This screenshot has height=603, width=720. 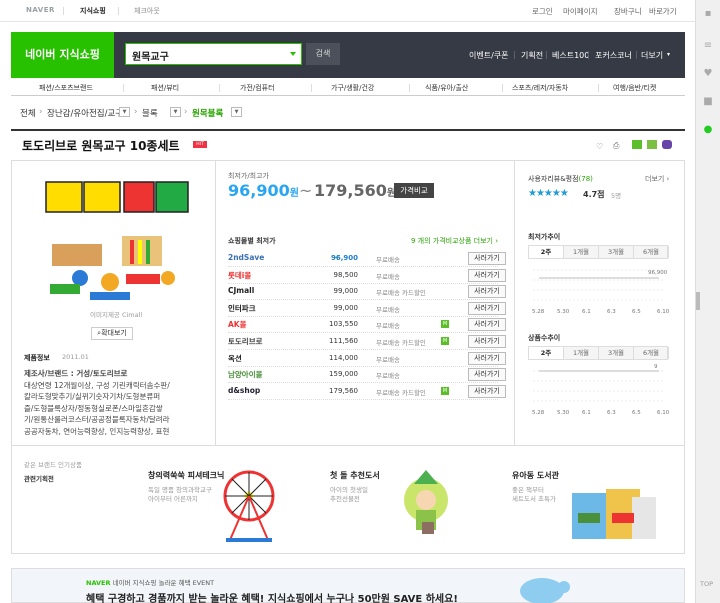 What do you see at coordinates (245, 374) in the screenshot?
I see `mall-name: 남양아이몰` at bounding box center [245, 374].